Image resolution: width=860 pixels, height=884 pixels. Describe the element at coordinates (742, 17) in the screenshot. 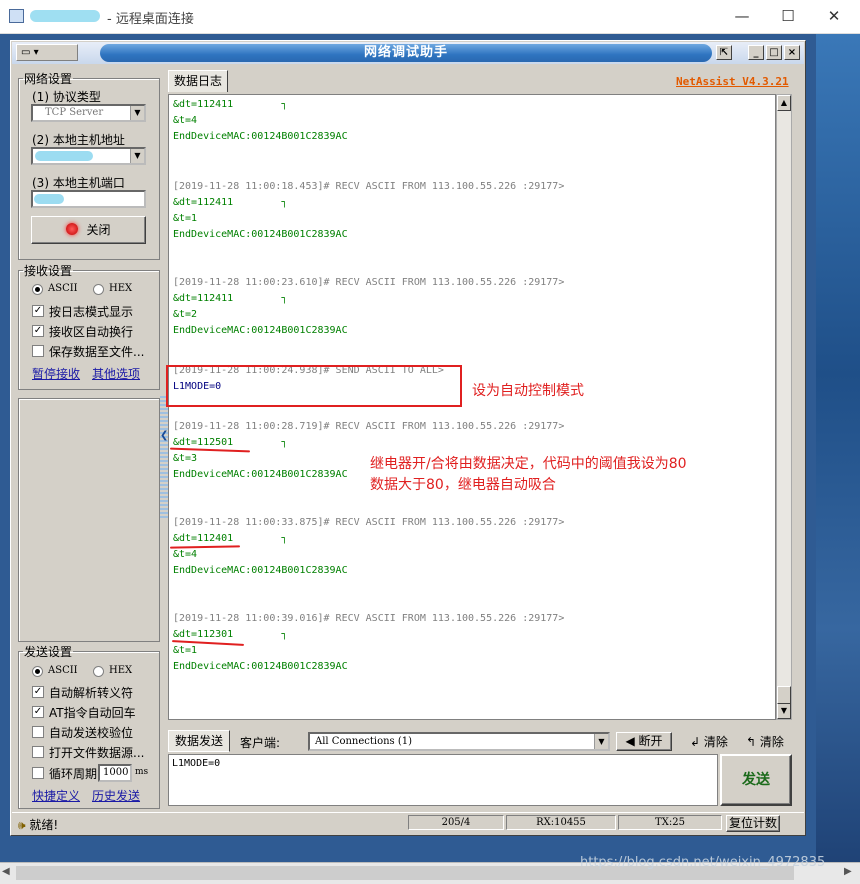

I see `outer-minimize-button: —` at that location.